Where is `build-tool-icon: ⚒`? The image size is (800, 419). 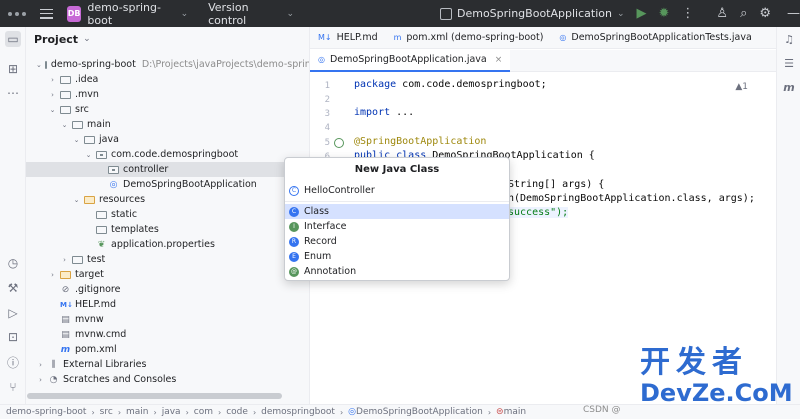 build-tool-icon: ⚒ is located at coordinates (13, 288).